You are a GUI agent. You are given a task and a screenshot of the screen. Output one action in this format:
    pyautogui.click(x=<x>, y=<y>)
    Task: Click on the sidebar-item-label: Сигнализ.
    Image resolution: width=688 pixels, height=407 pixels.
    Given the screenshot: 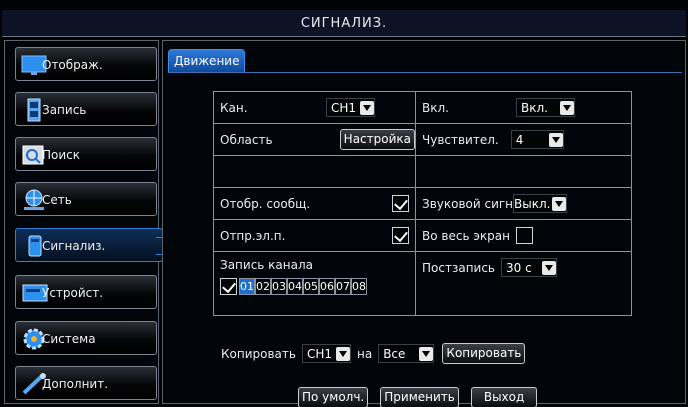 What is the action you would take?
    pyautogui.click(x=74, y=246)
    